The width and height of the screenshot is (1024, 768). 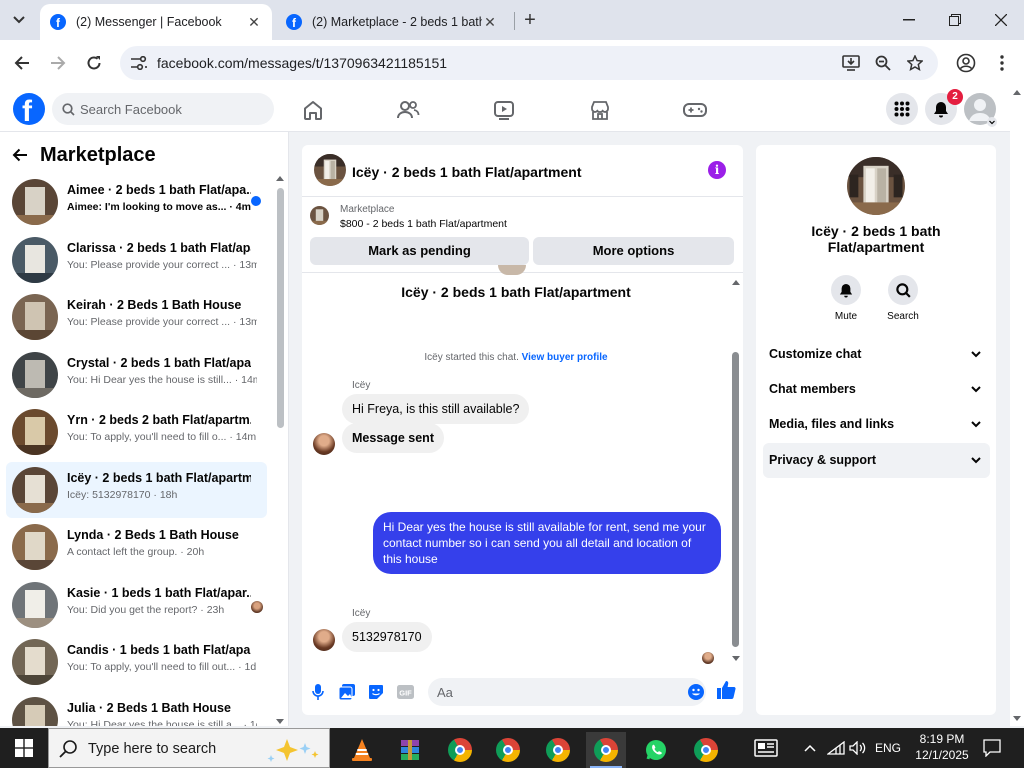 I want to click on gif-icon: GIF, so click(x=405, y=692).